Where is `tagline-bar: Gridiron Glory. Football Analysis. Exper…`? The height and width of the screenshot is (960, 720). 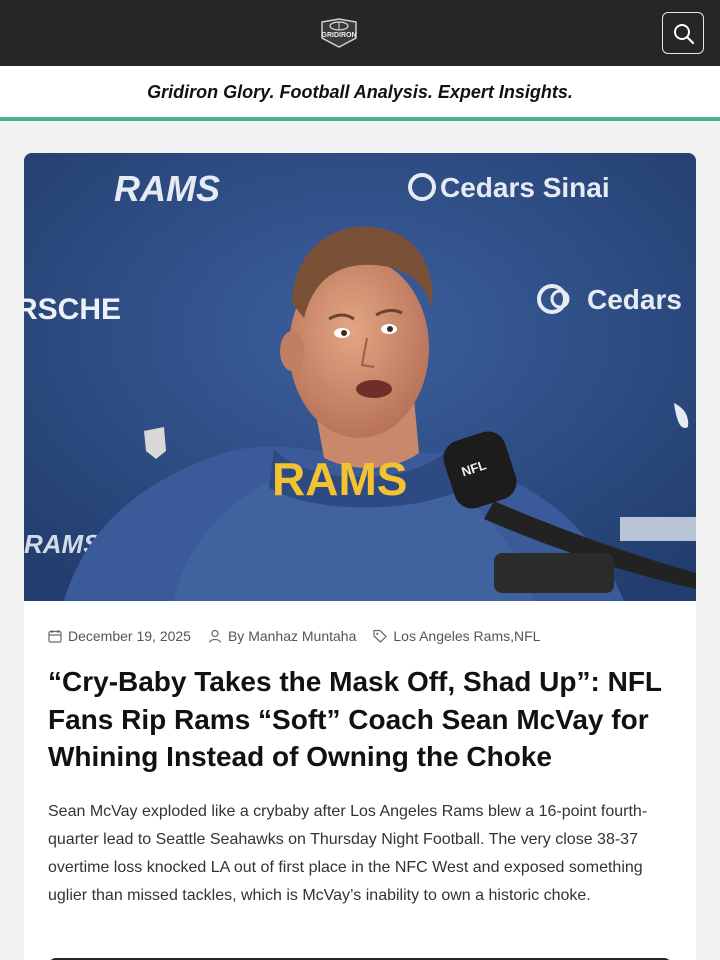
tagline-bar: Gridiron Glory. Football Analysis. Exper… is located at coordinates (360, 93).